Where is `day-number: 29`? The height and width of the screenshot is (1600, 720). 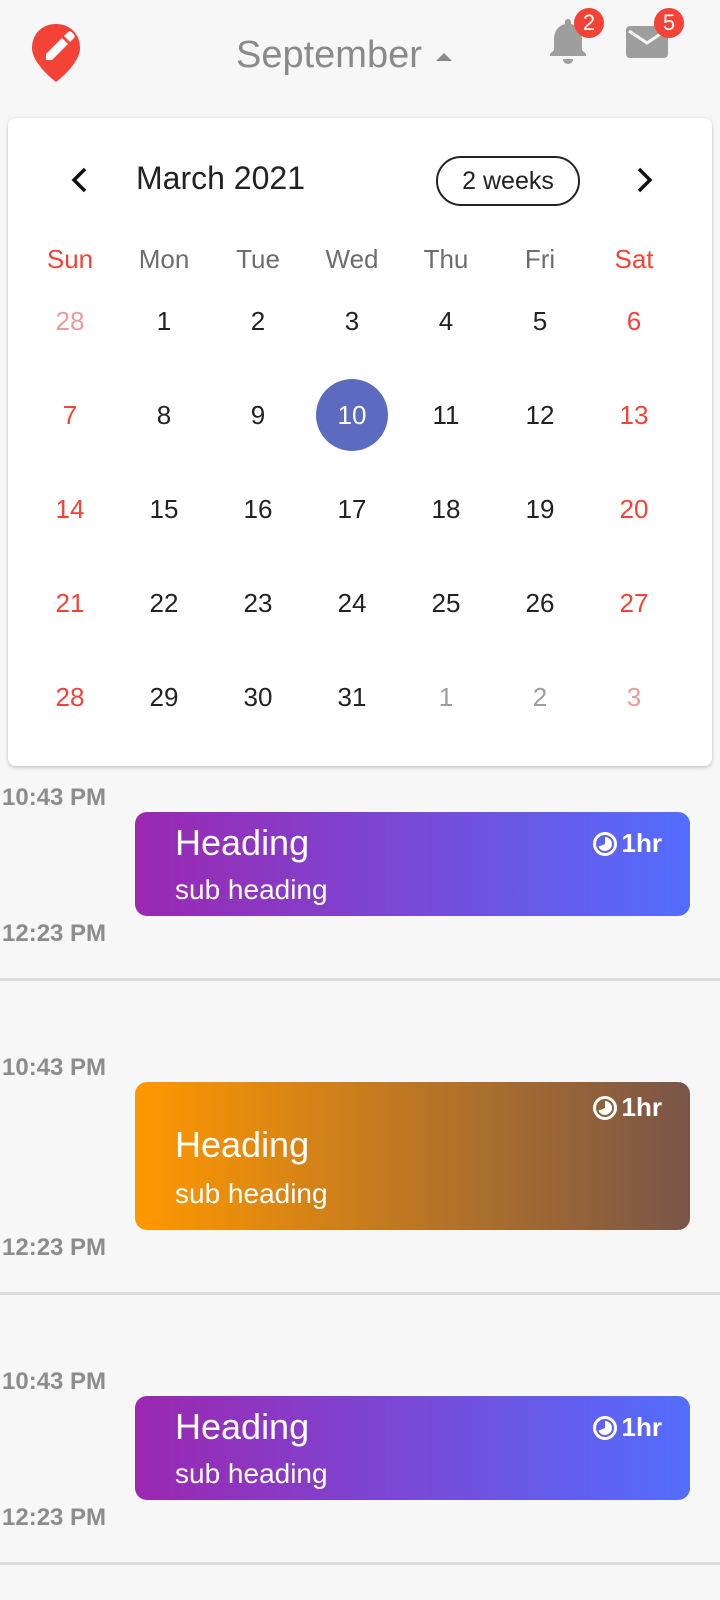
day-number: 29 is located at coordinates (164, 696).